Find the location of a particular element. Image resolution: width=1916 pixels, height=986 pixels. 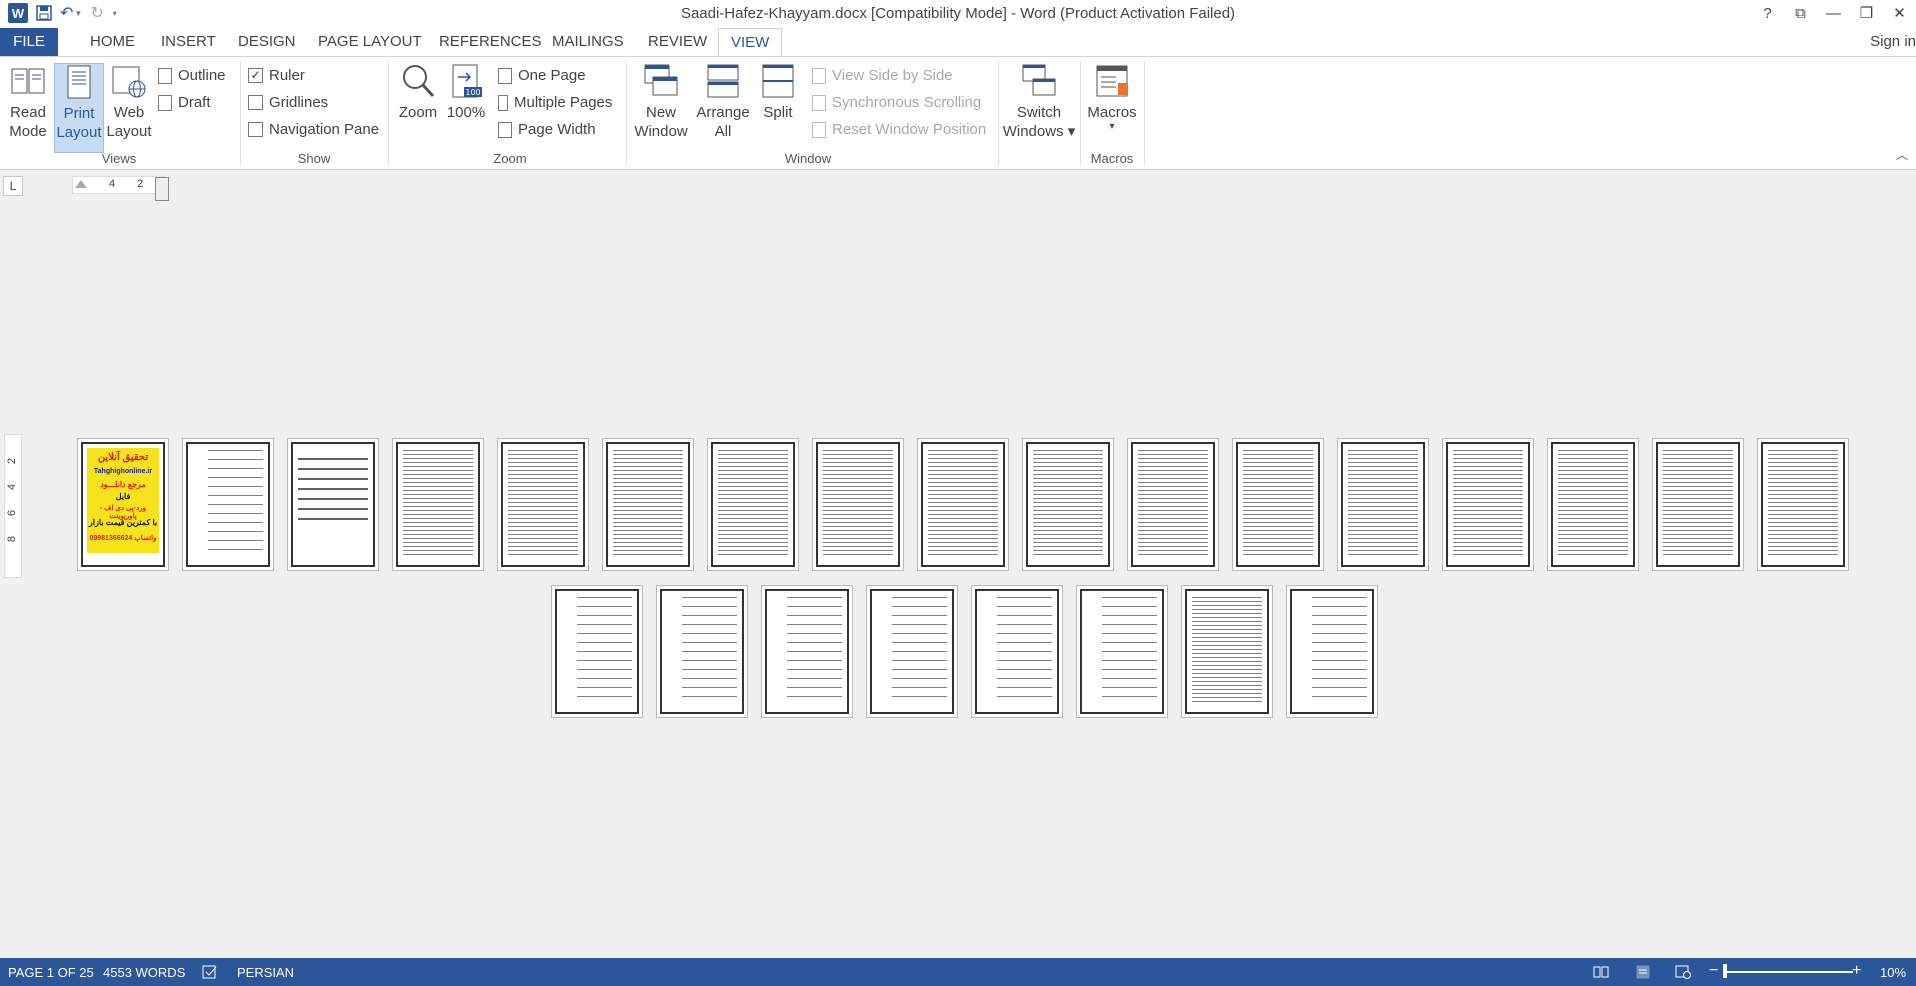

tab-design: DESIGN is located at coordinates (267, 42).